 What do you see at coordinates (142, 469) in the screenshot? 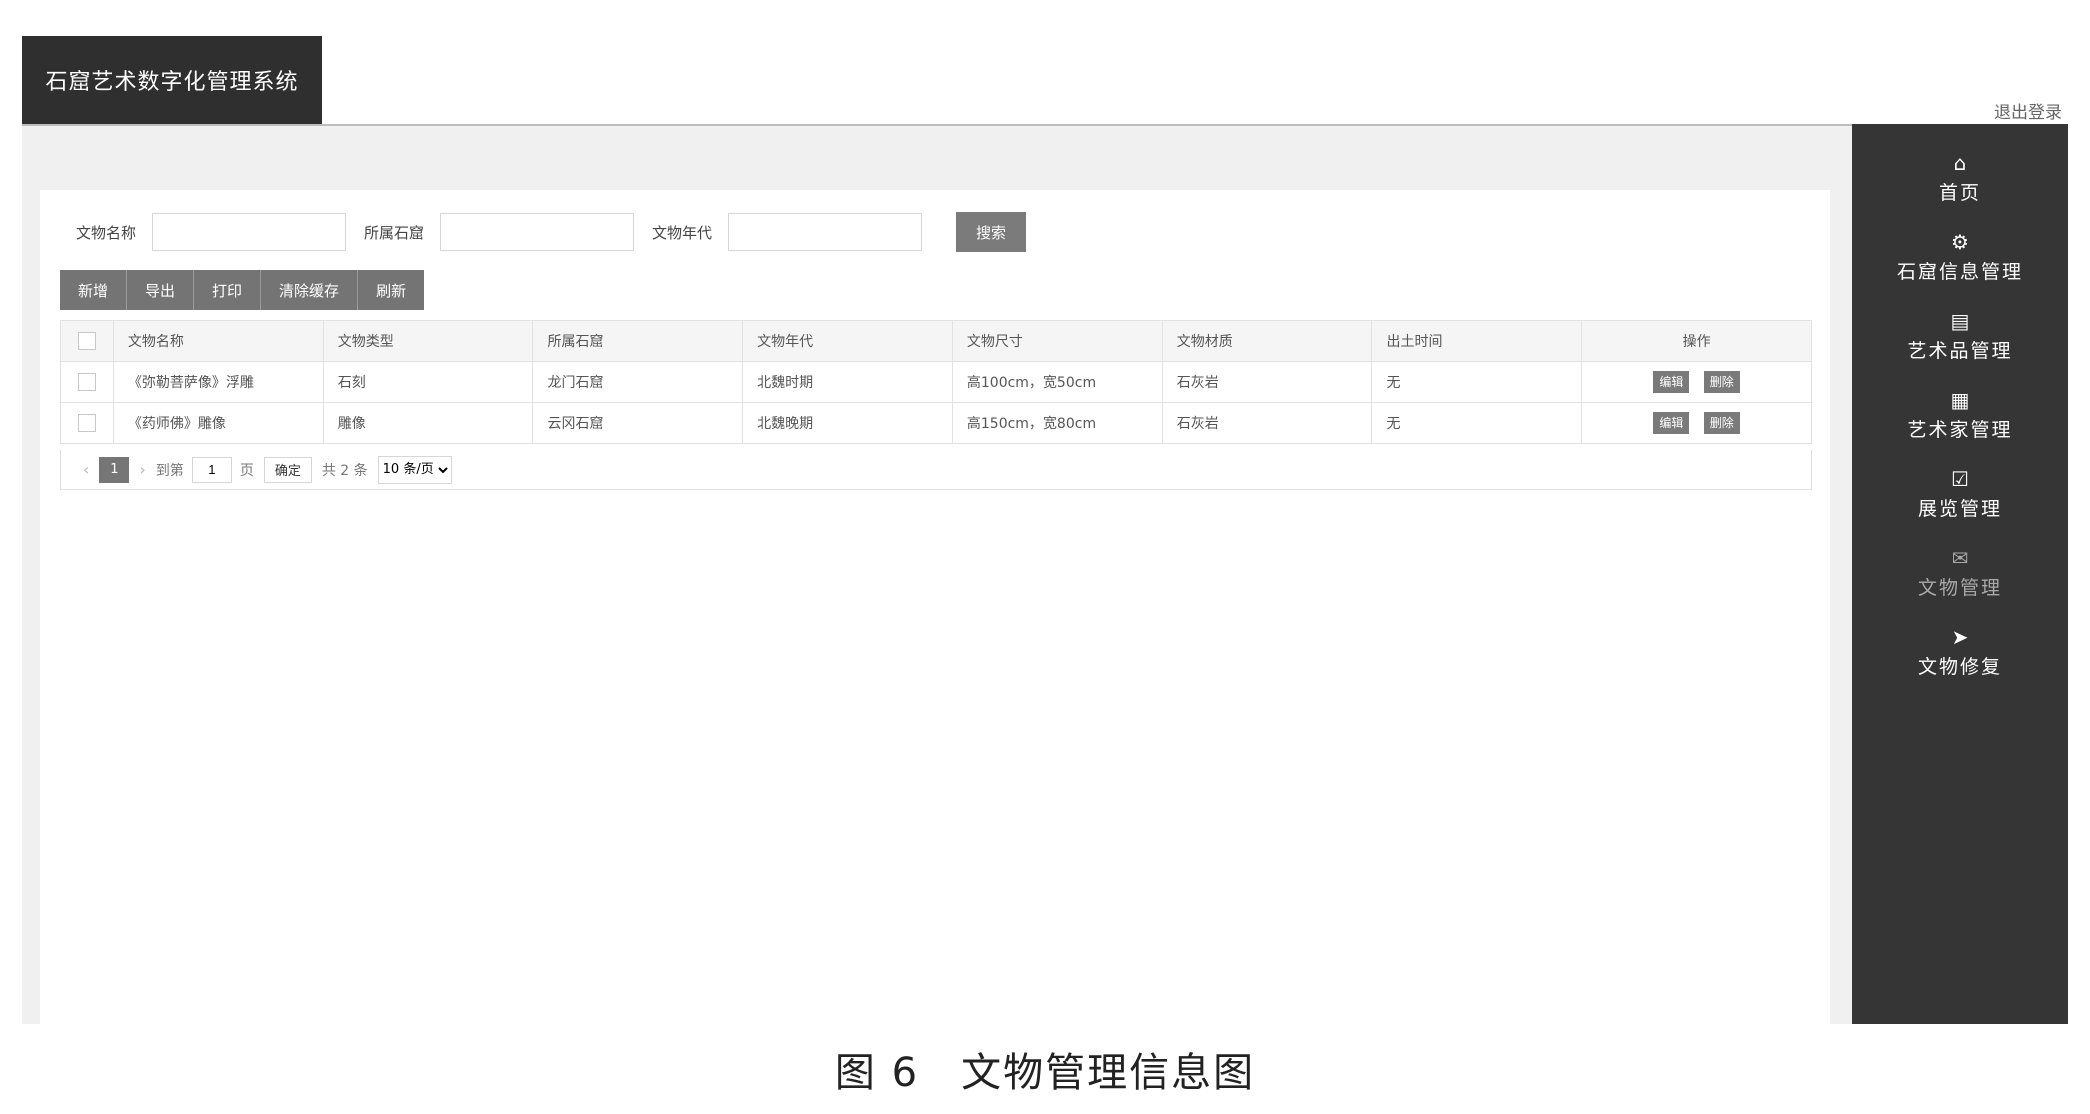
I see `next-page-icon: ›` at bounding box center [142, 469].